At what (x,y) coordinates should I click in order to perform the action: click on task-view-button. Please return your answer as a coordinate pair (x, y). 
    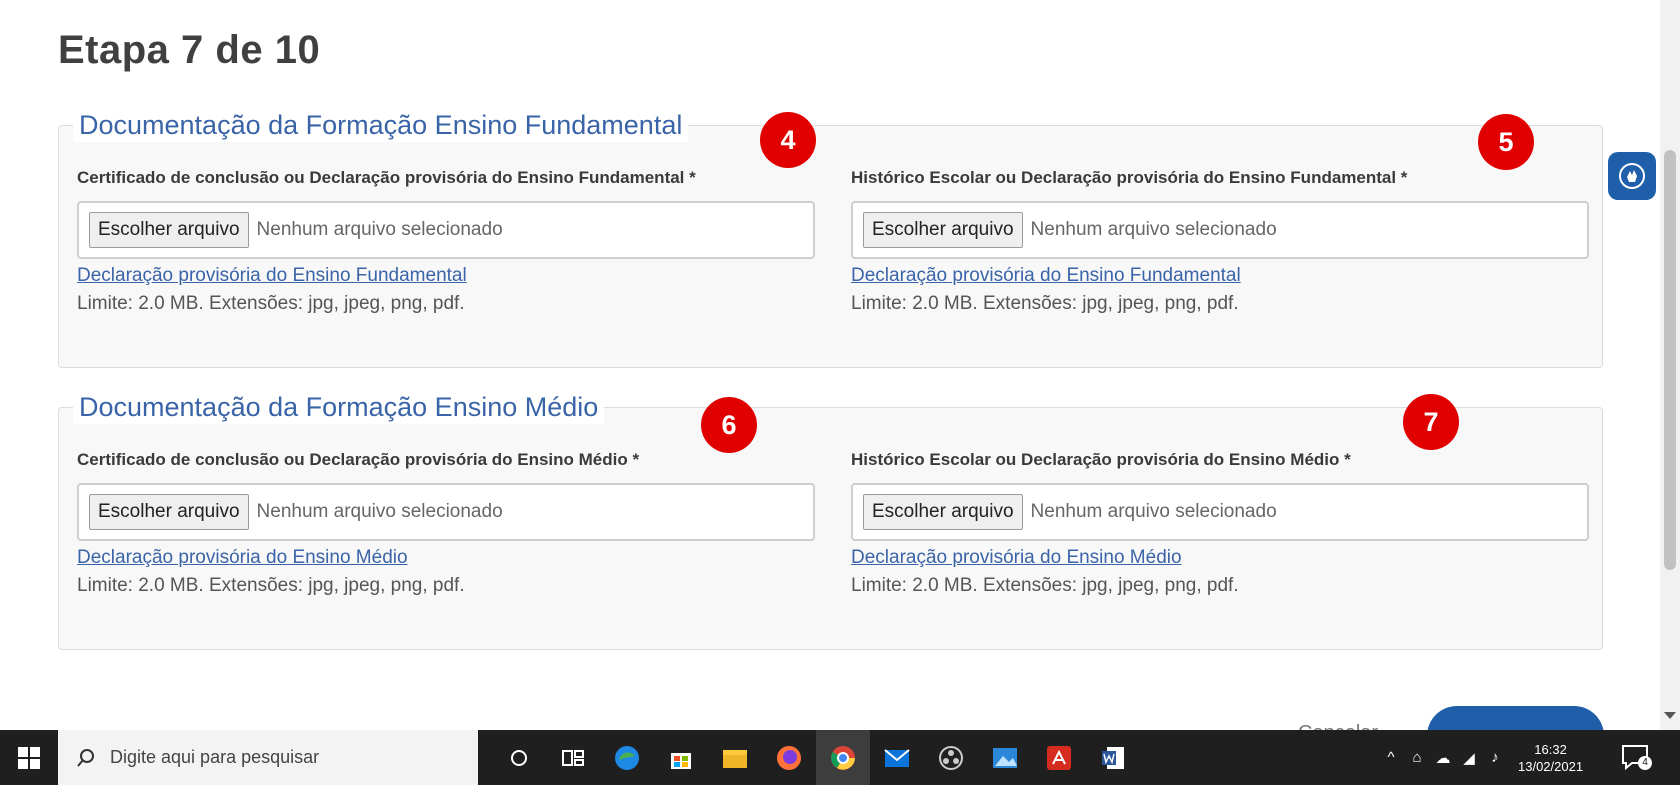
    Looking at the image, I should click on (573, 757).